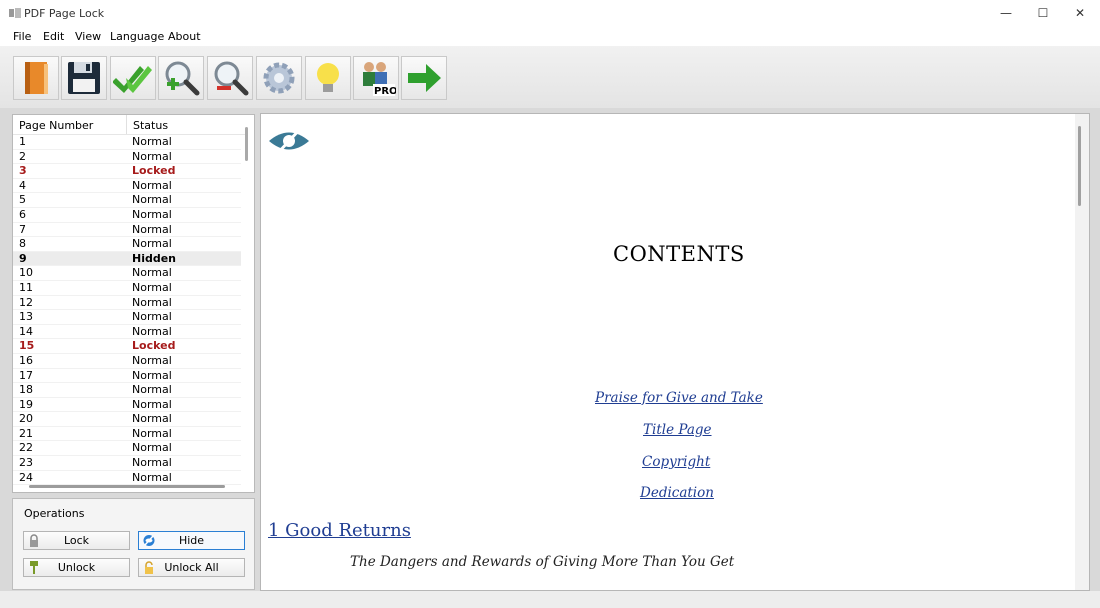 The width and height of the screenshot is (1100, 608). What do you see at coordinates (26, 463) in the screenshot?
I see `page-number-cell: 23` at bounding box center [26, 463].